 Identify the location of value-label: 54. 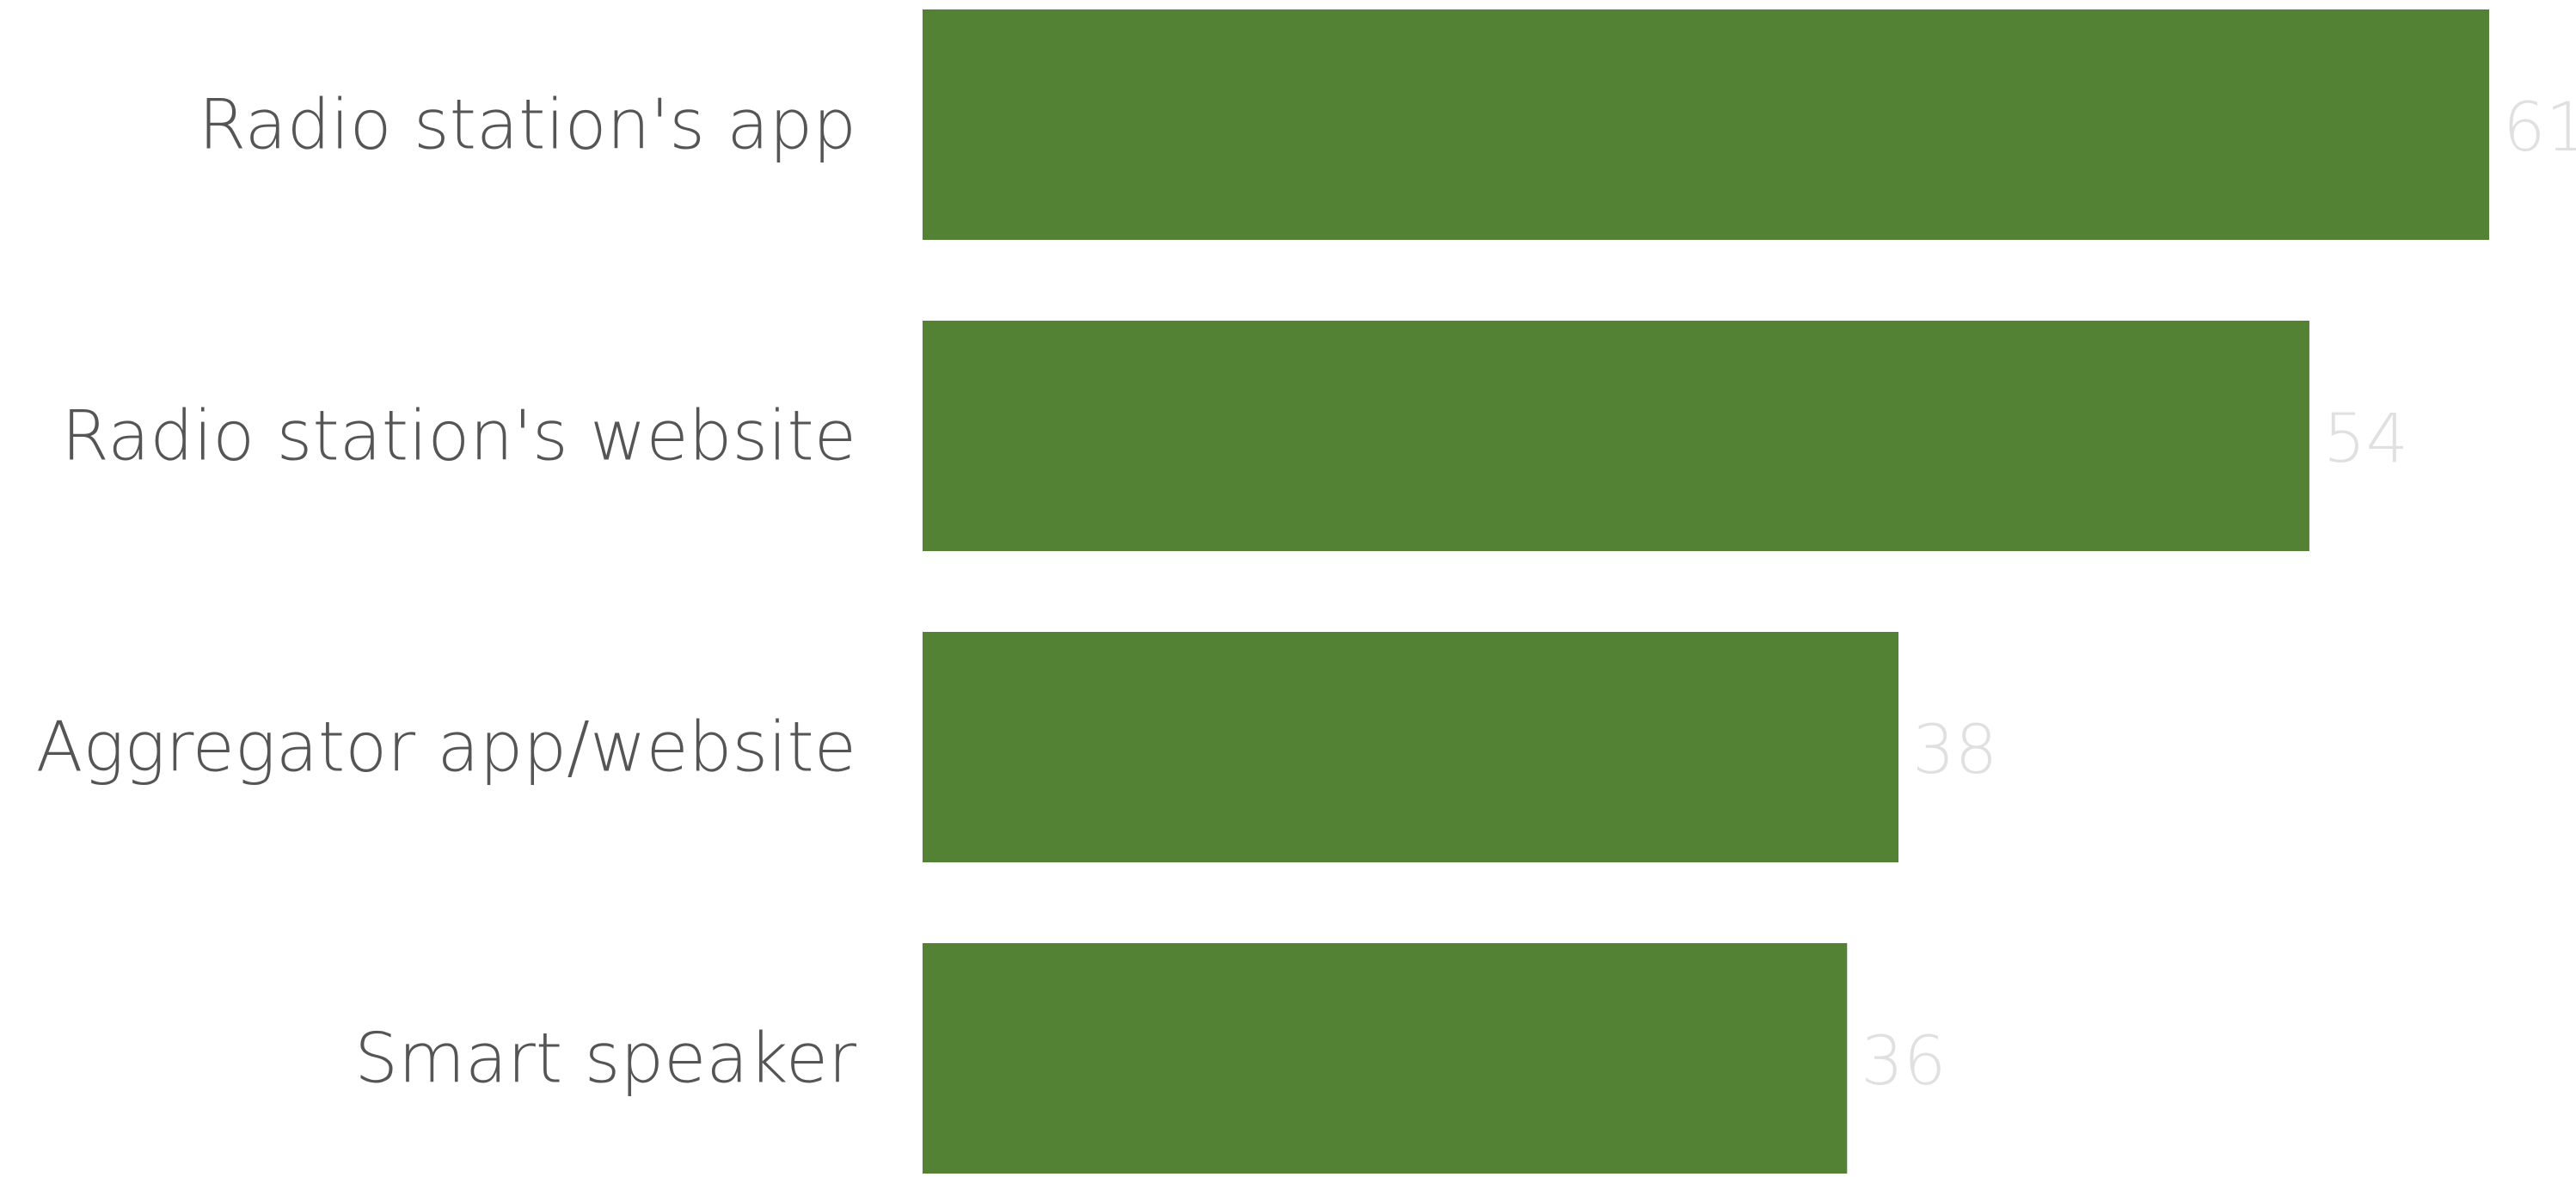
(2365, 439).